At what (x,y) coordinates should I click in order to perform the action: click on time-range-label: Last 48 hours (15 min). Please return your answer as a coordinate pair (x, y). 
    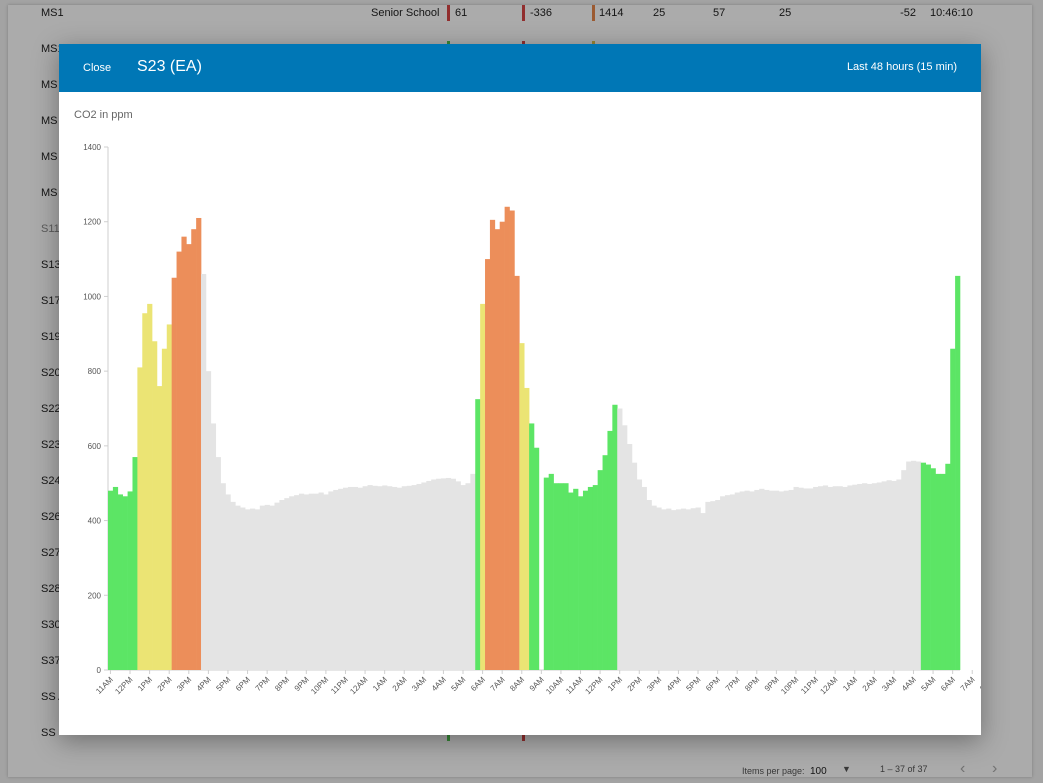
    Looking at the image, I should click on (901, 67).